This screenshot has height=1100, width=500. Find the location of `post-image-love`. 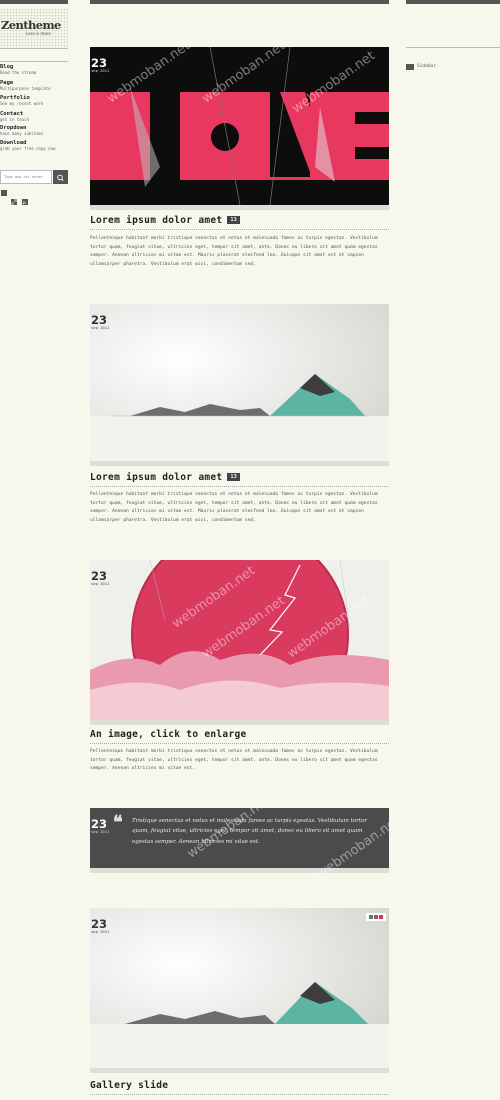

post-image-love is located at coordinates (239, 126).